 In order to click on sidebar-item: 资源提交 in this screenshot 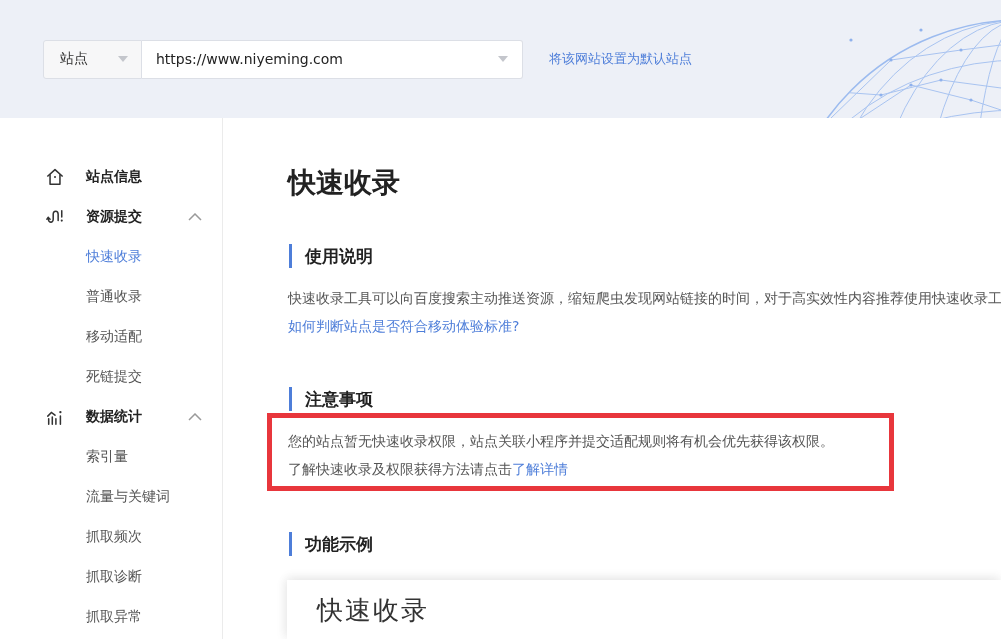, I will do `click(111, 217)`.